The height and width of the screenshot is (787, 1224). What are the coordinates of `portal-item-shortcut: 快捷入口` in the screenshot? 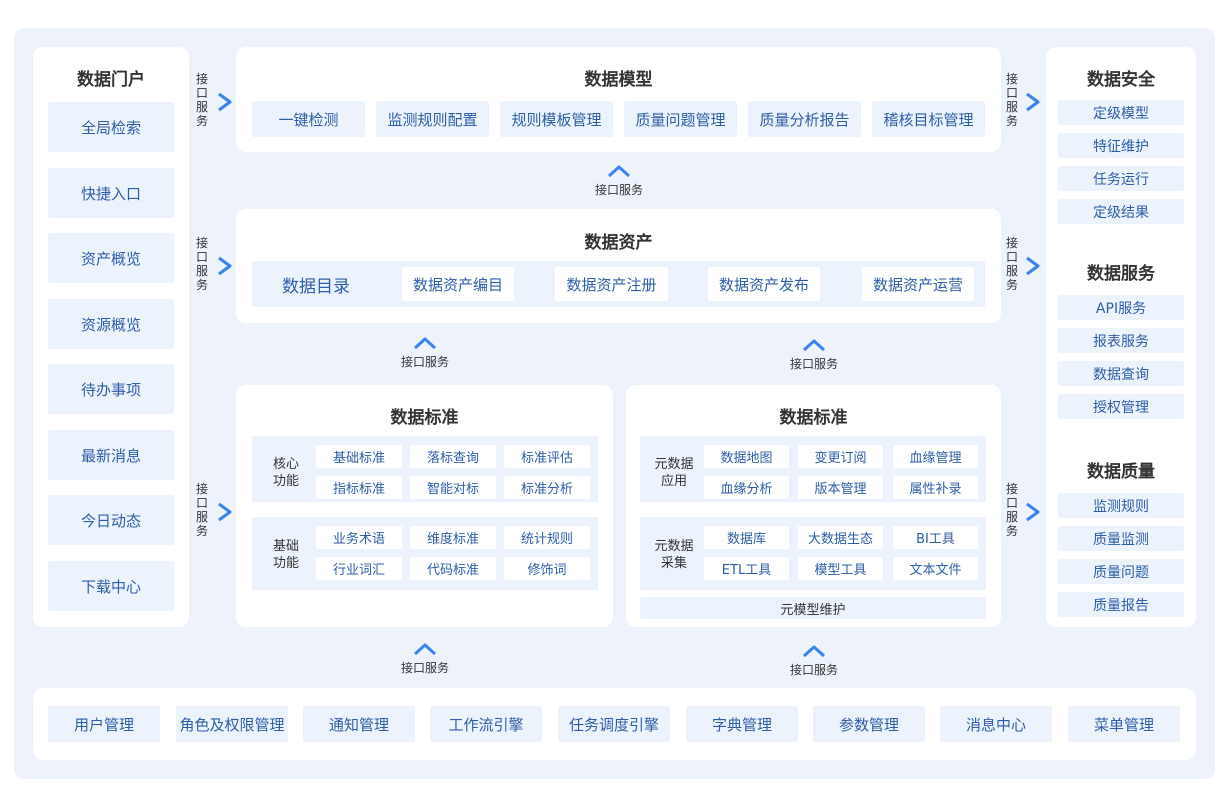 It's located at (111, 193).